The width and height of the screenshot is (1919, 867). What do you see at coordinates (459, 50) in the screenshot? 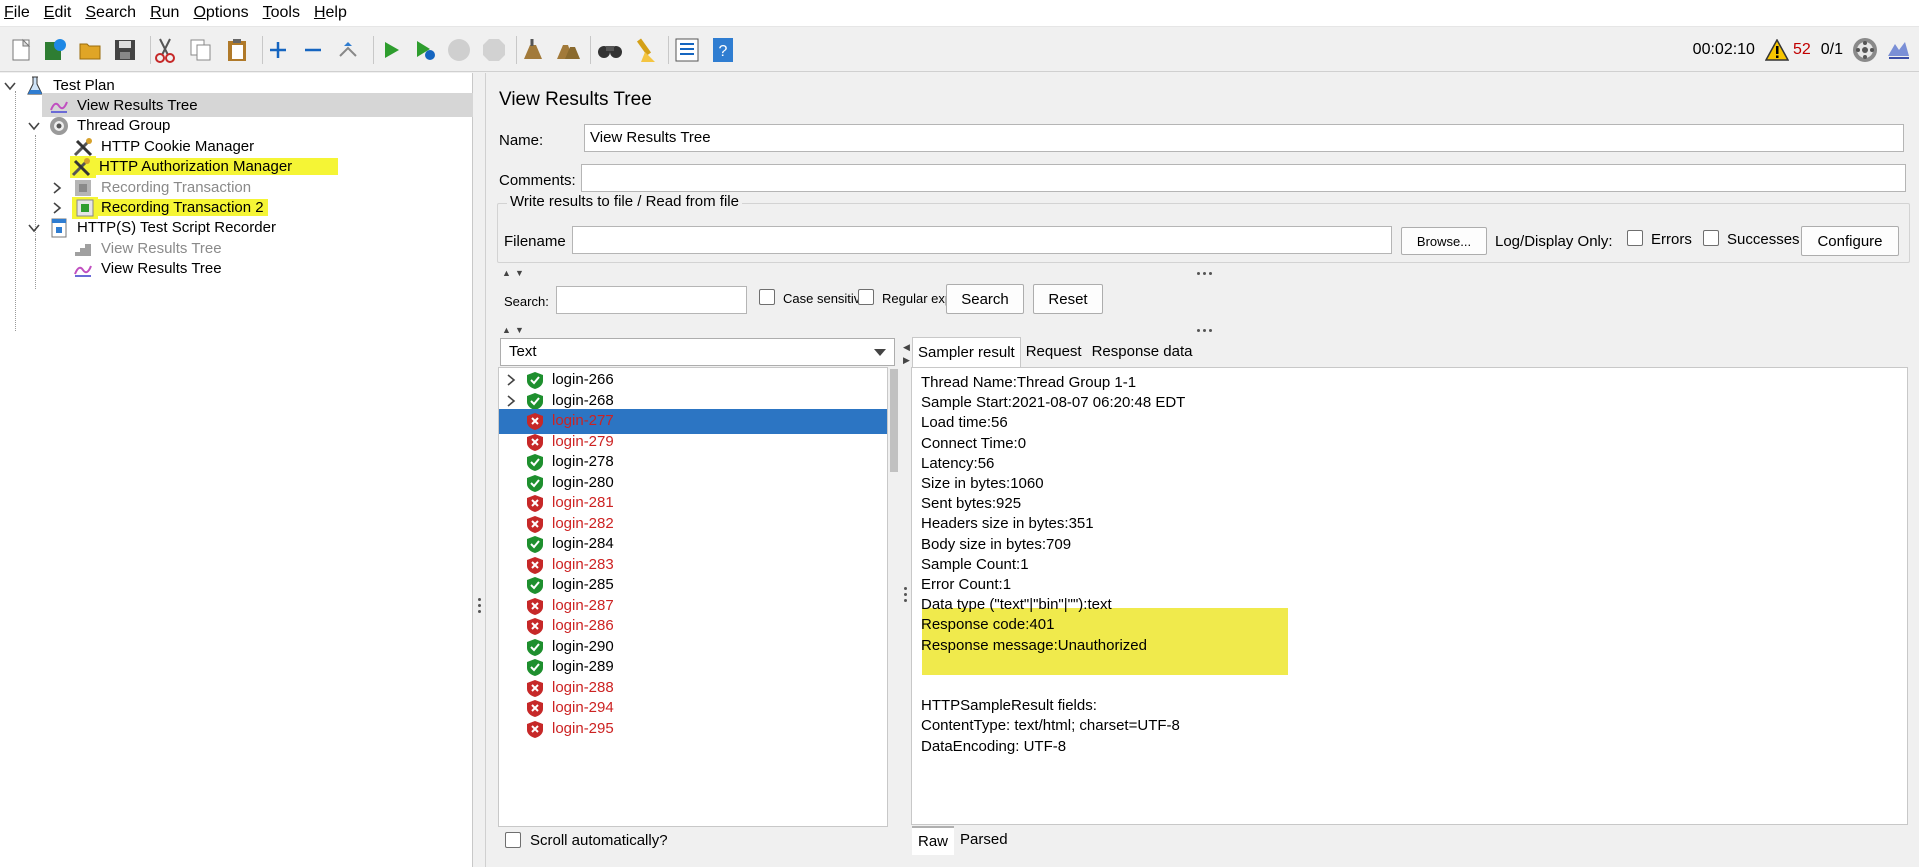
I see `stop-icon` at bounding box center [459, 50].